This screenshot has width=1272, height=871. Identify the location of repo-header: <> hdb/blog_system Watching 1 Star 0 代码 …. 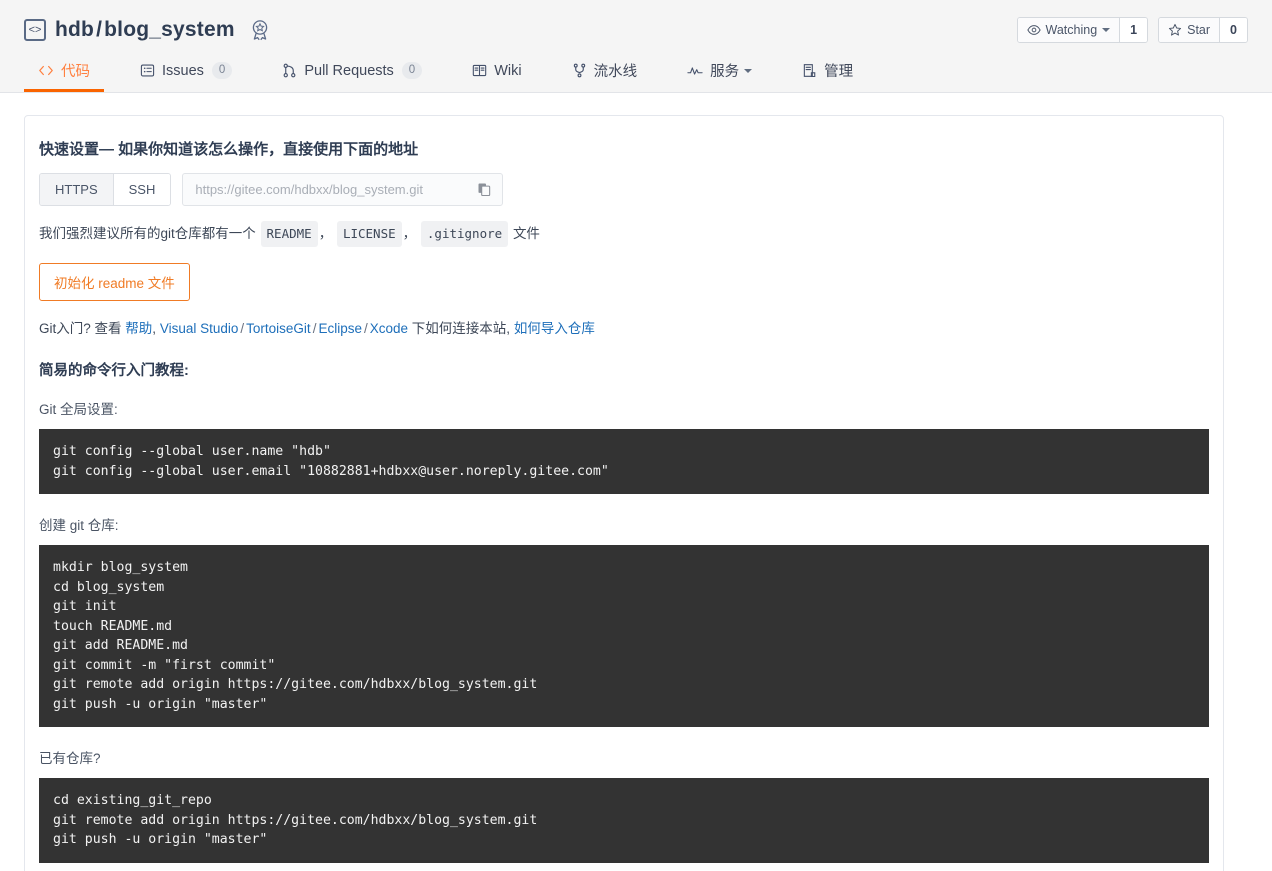
(636, 46).